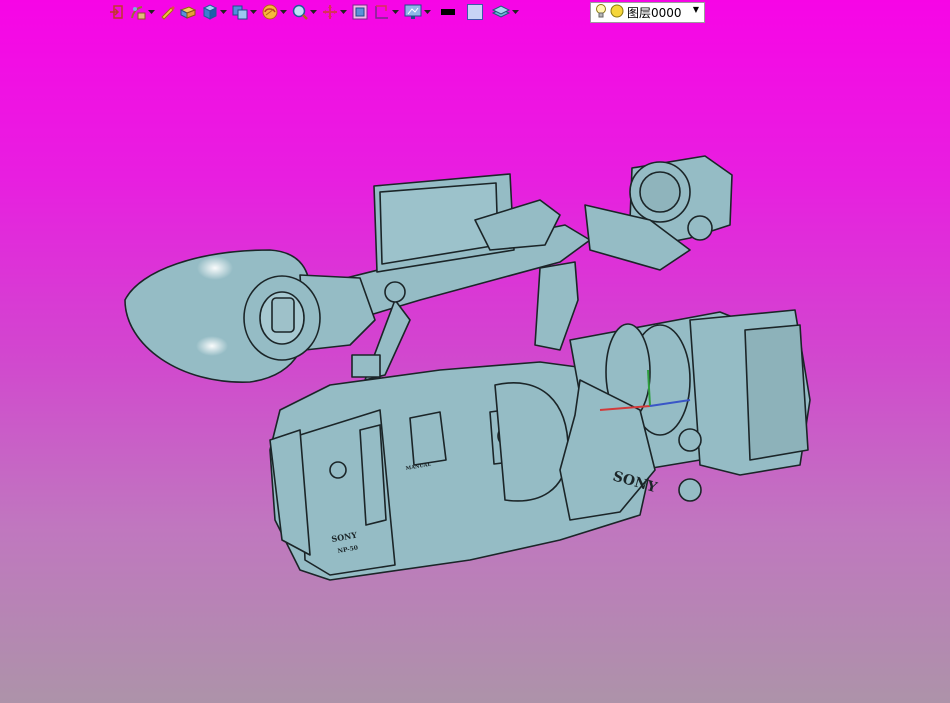 The image size is (950, 703). I want to click on display-button, so click(417, 12).